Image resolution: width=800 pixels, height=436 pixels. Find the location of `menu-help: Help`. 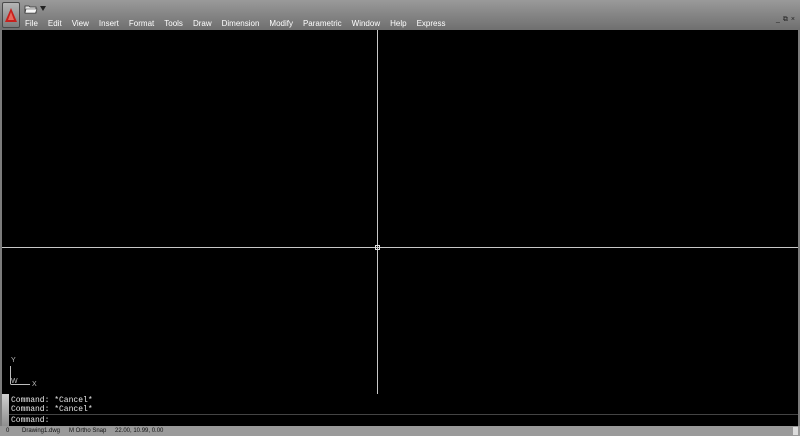

menu-help: Help is located at coordinates (398, 24).